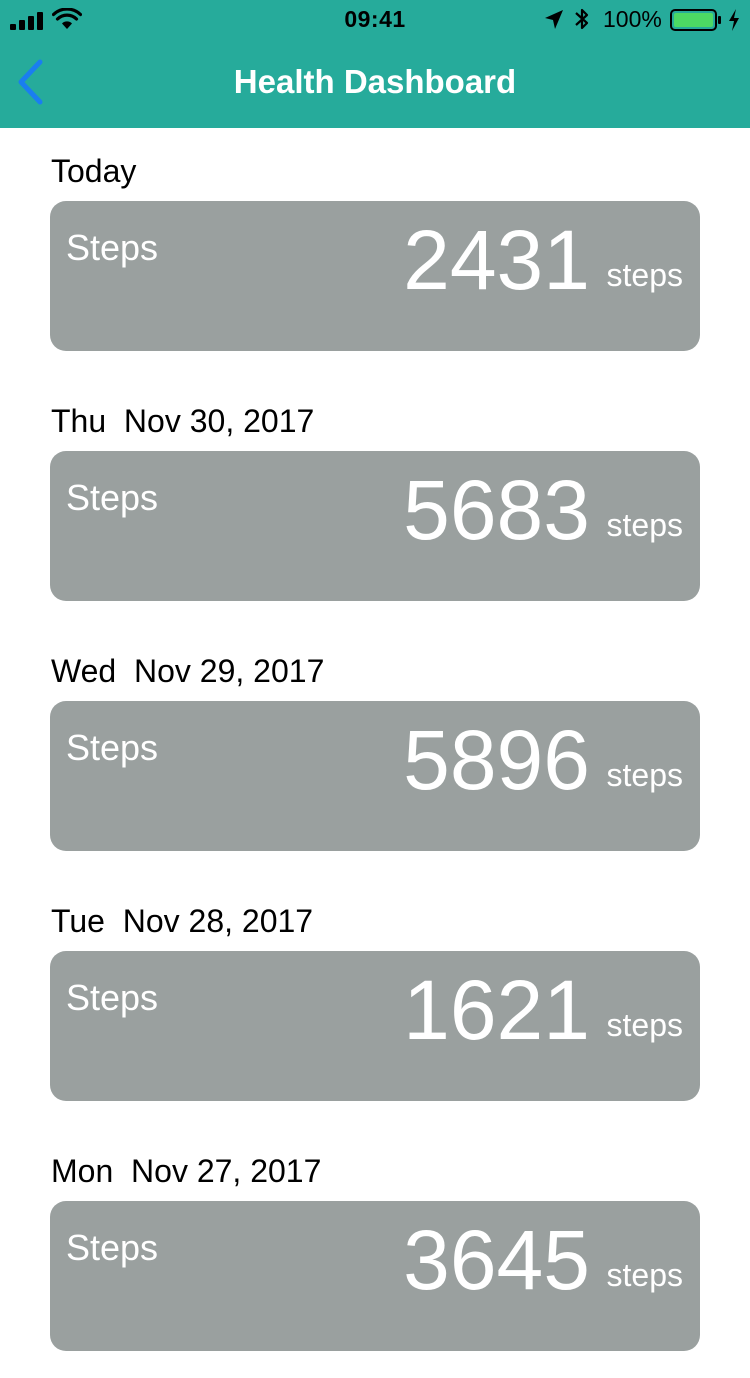  What do you see at coordinates (375, 526) in the screenshot?
I see `steps-card: Steps 5683 steps` at bounding box center [375, 526].